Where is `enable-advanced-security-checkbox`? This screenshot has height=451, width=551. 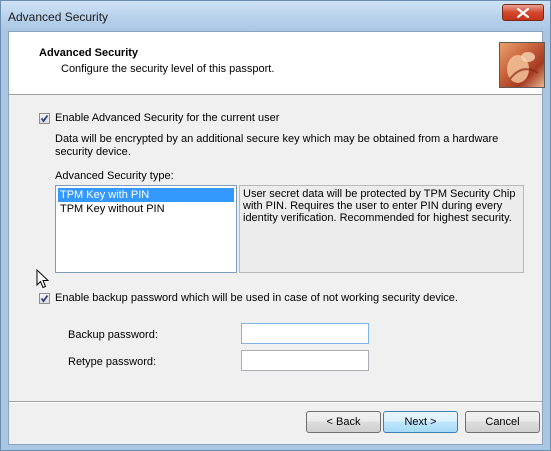 enable-advanced-security-checkbox is located at coordinates (44, 118).